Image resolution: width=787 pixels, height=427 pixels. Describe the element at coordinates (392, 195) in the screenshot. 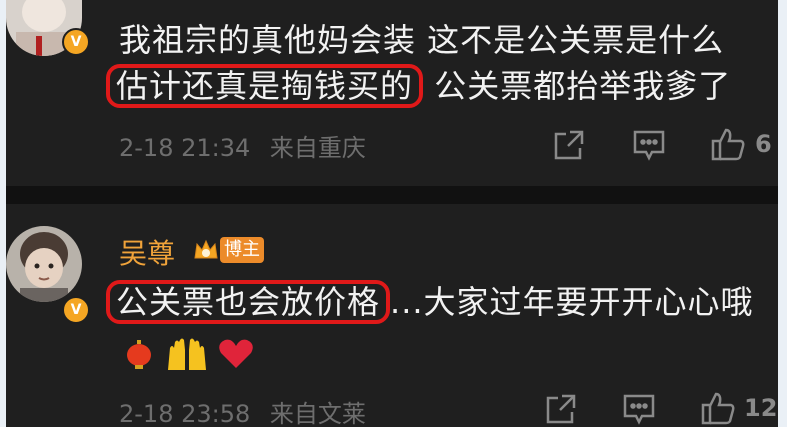

I see `divider` at that location.